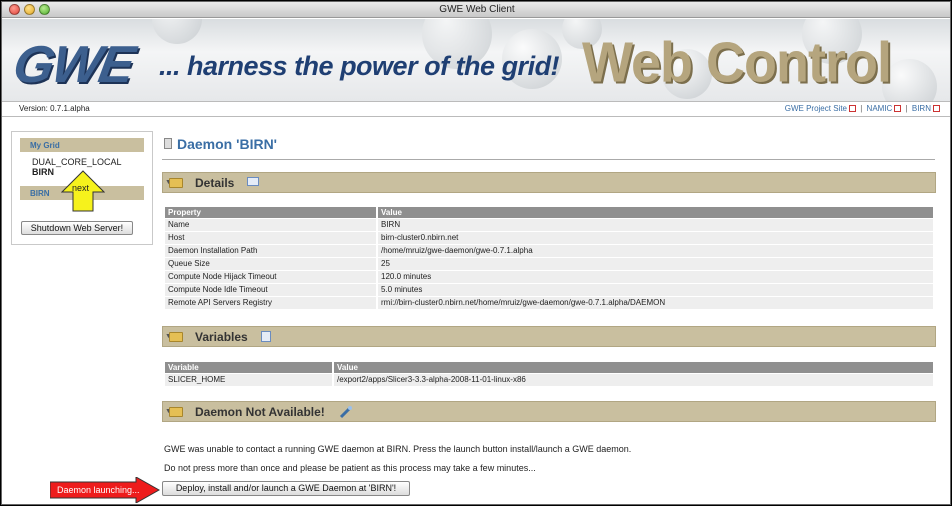  I want to click on details-col-value: Value, so click(656, 212).